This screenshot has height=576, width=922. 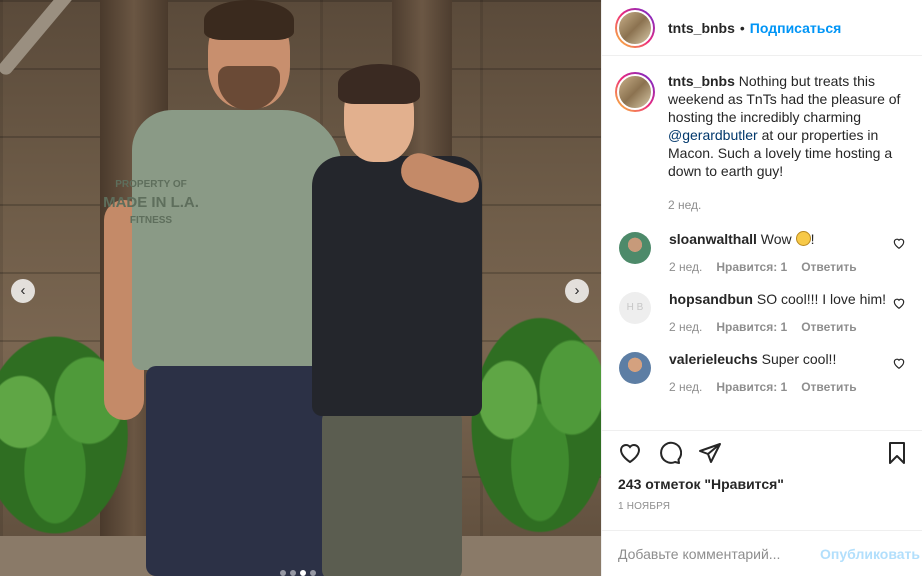 I want to click on author-avatar, so click(x=635, y=27).